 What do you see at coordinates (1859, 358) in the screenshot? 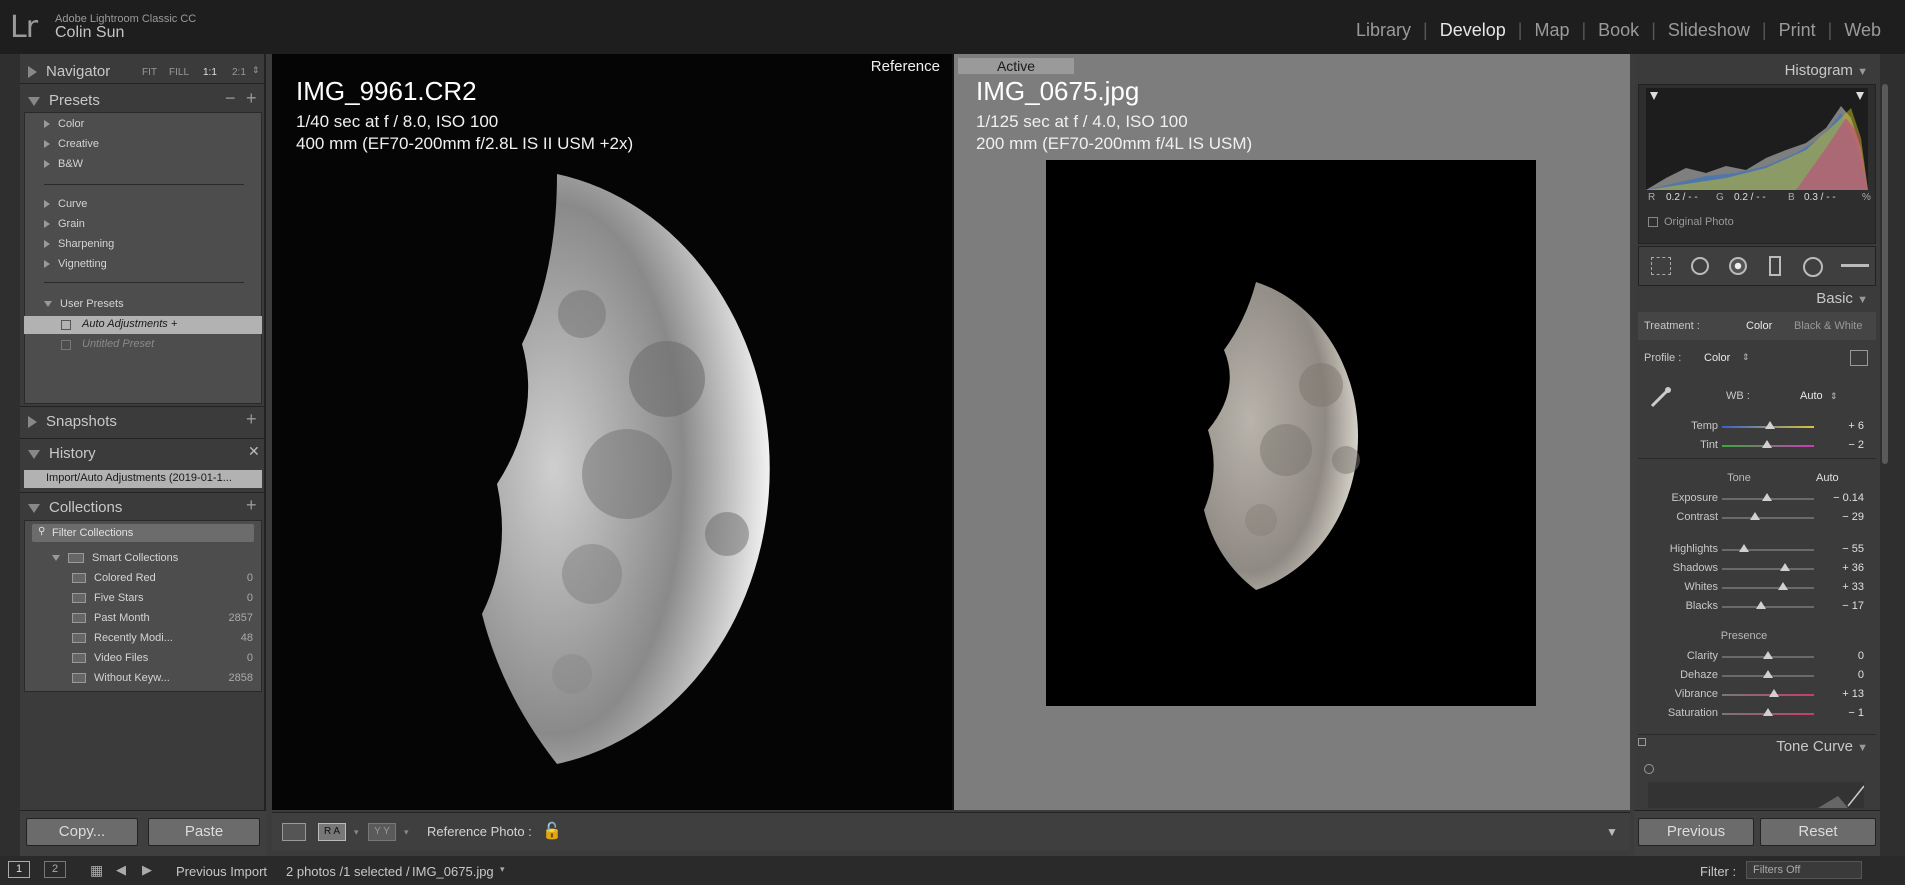
I see `profile-browser-icon` at bounding box center [1859, 358].